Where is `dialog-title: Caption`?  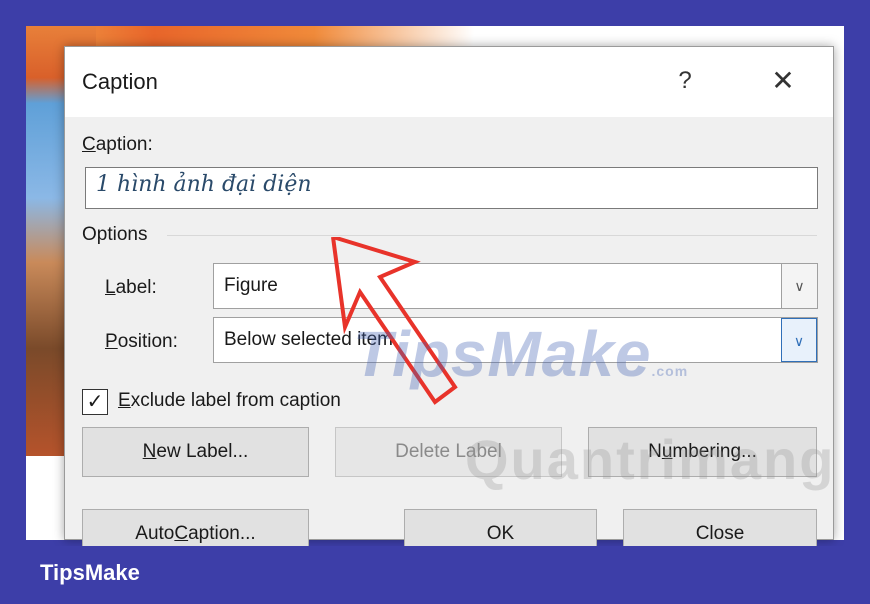 dialog-title: Caption is located at coordinates (120, 81).